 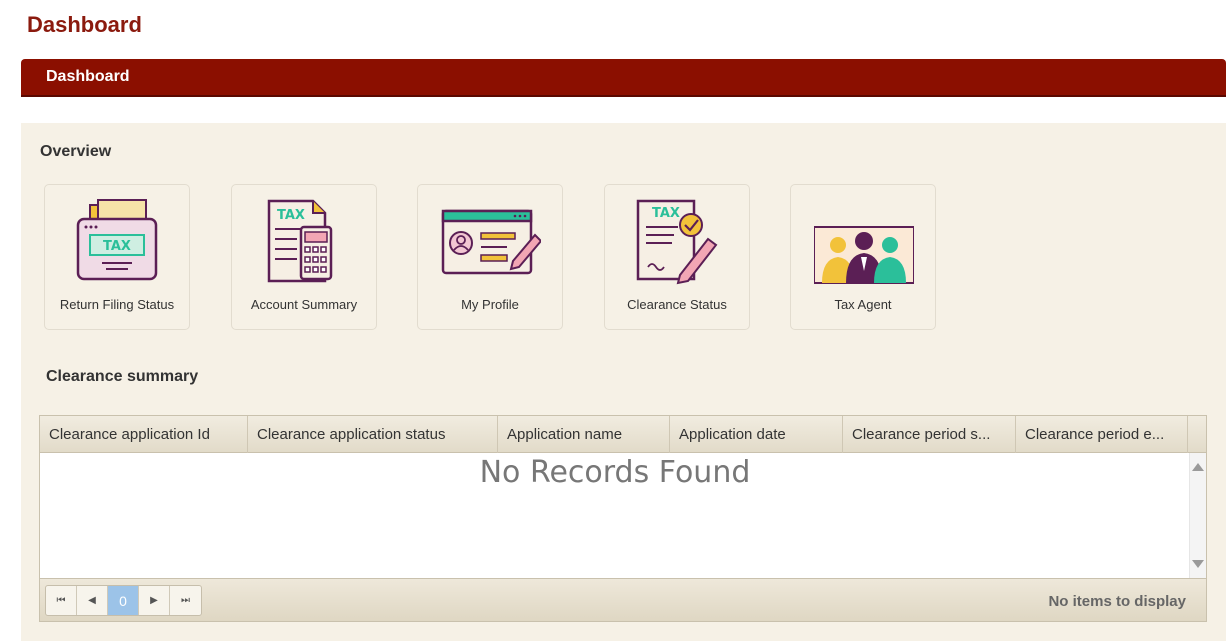 I want to click on scroll-down-icon, so click(x=1198, y=564).